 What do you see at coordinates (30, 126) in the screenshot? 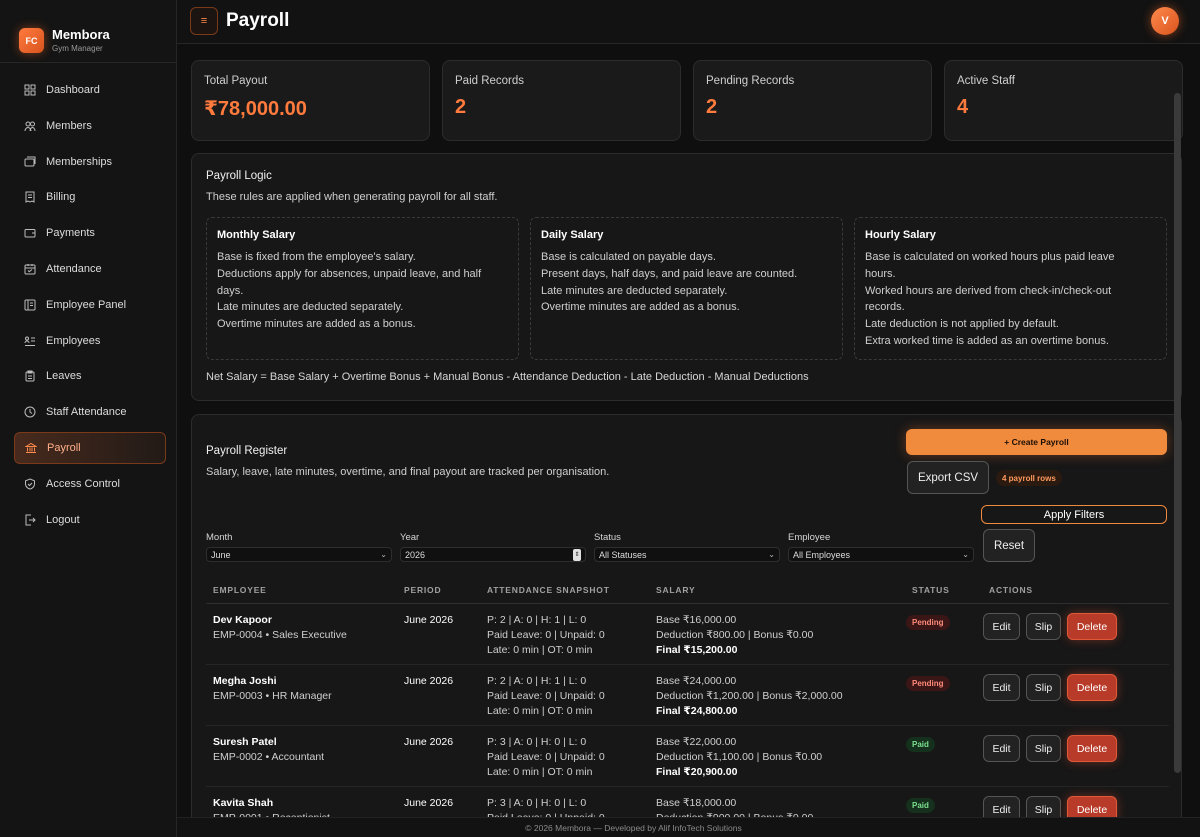
I see `users-icon` at bounding box center [30, 126].